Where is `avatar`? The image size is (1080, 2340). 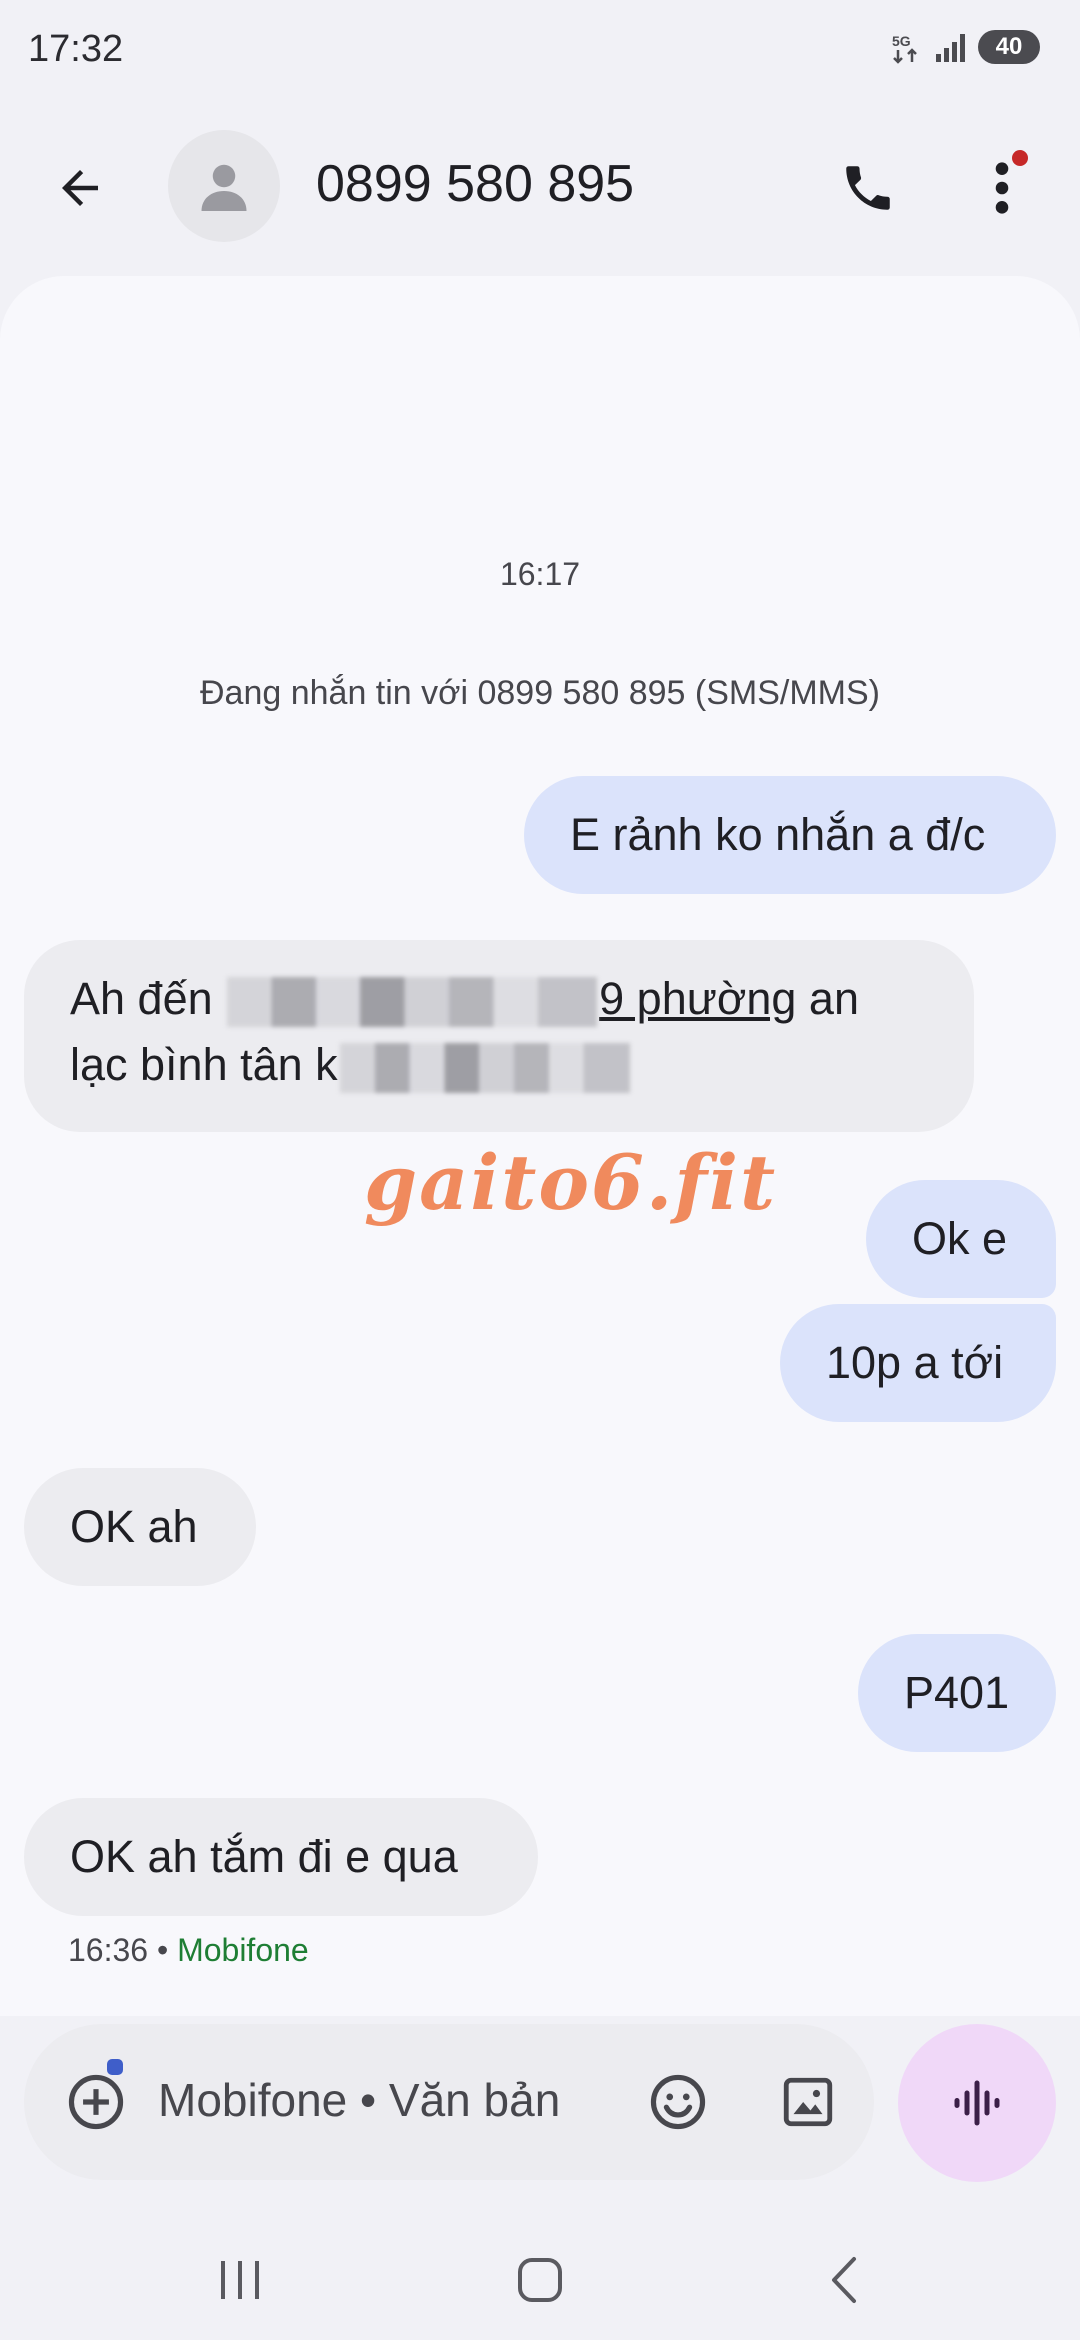
avatar is located at coordinates (224, 186).